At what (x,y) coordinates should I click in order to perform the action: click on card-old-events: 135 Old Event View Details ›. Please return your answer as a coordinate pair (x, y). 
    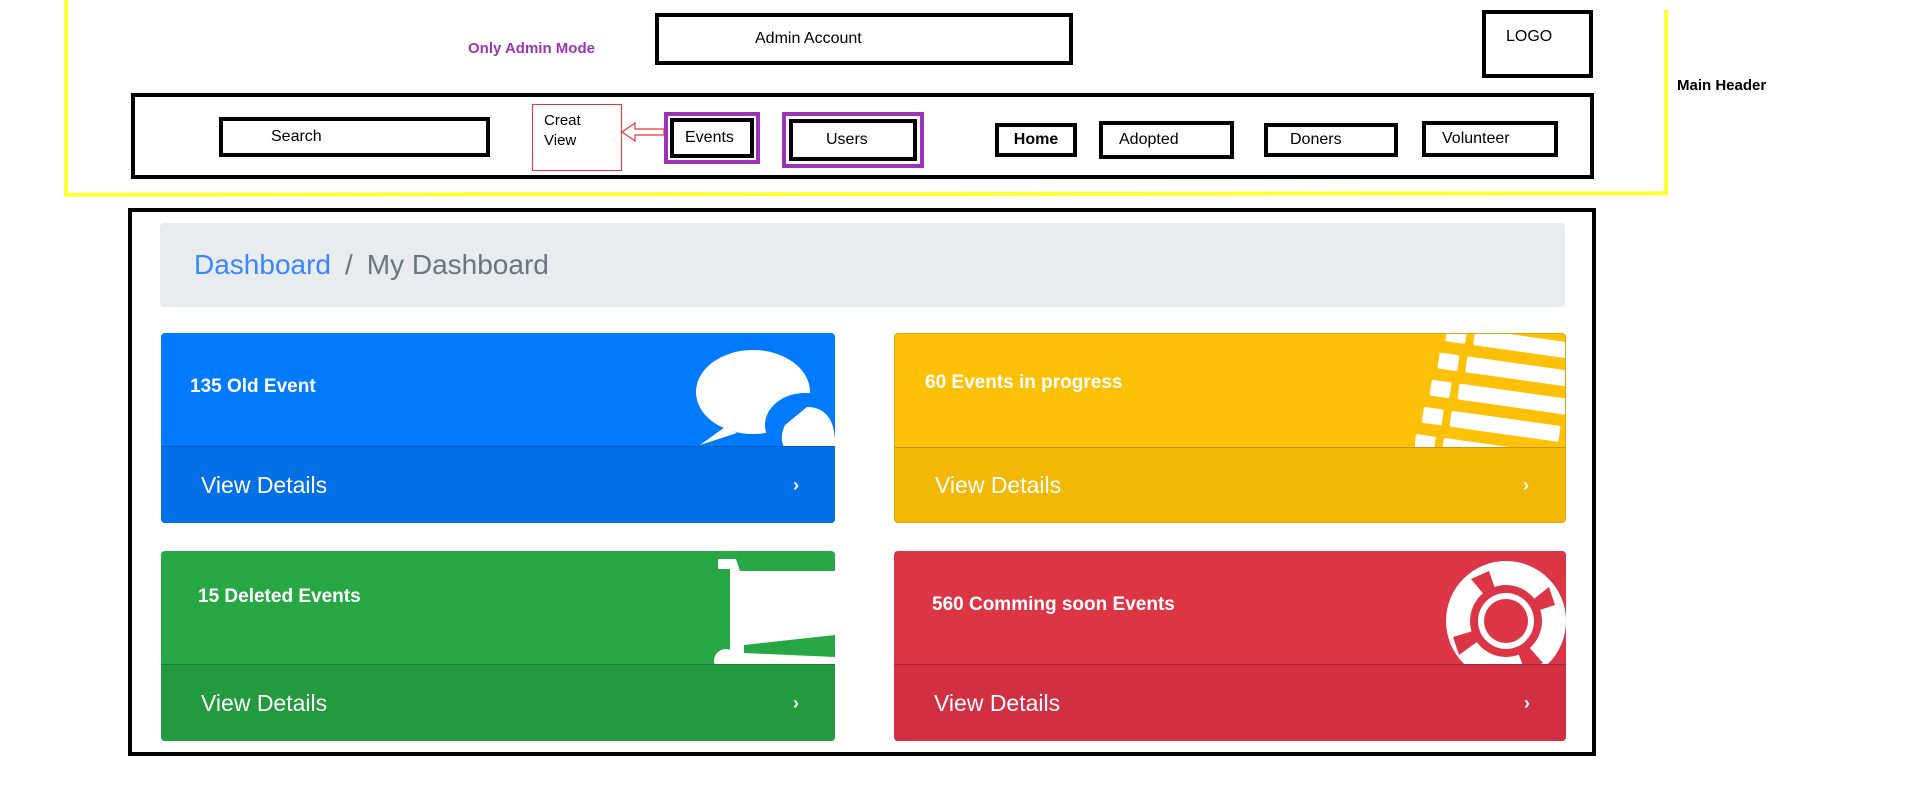
    Looking at the image, I should click on (498, 428).